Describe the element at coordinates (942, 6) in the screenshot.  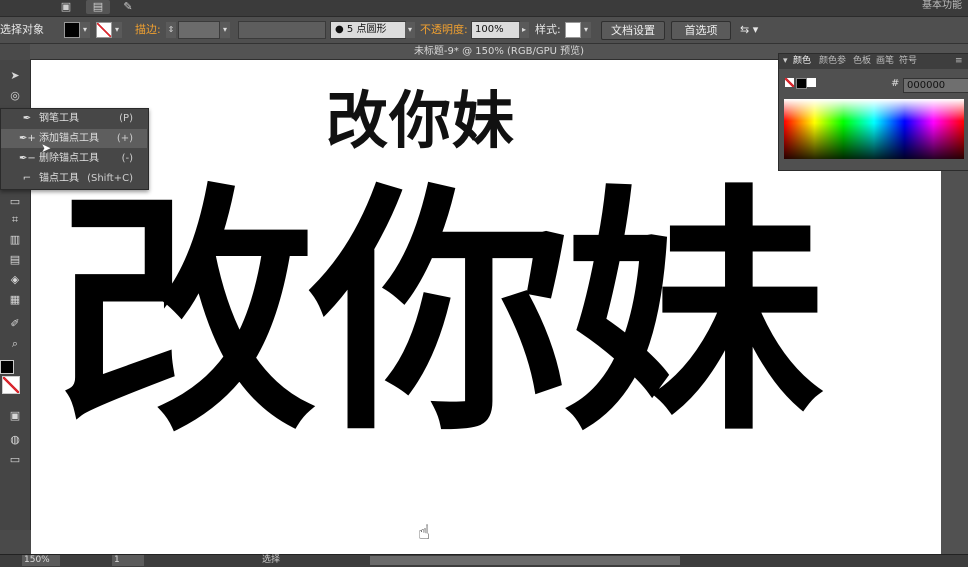
I see `workspace-switcher: 基本功能` at that location.